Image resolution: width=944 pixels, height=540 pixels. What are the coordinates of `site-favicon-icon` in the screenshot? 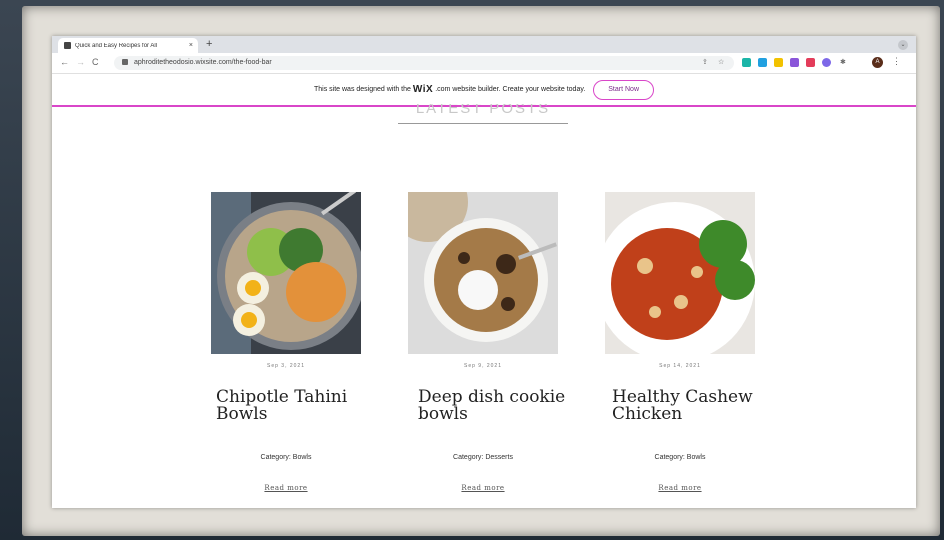 It's located at (67, 45).